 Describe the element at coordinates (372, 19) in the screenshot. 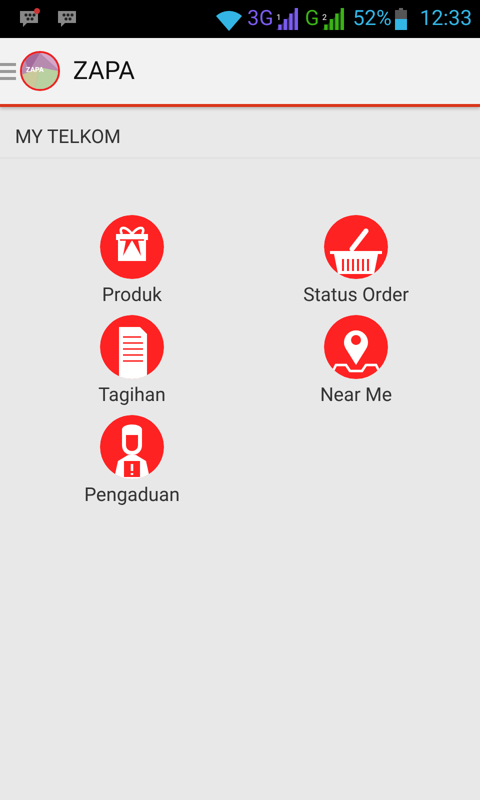

I see `battery-percent: 52%` at that location.